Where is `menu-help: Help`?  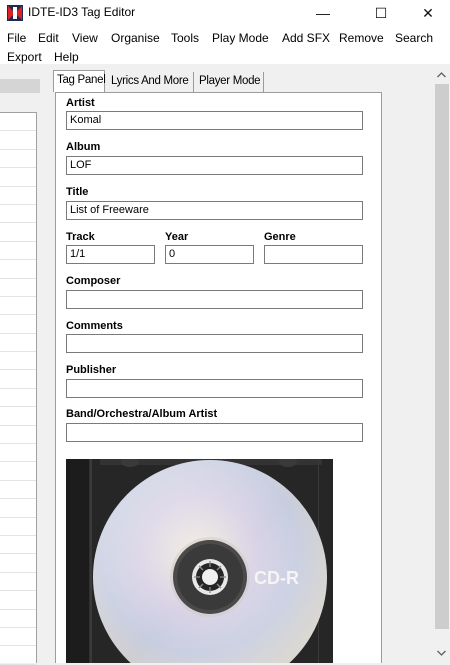
menu-help: Help is located at coordinates (66, 57).